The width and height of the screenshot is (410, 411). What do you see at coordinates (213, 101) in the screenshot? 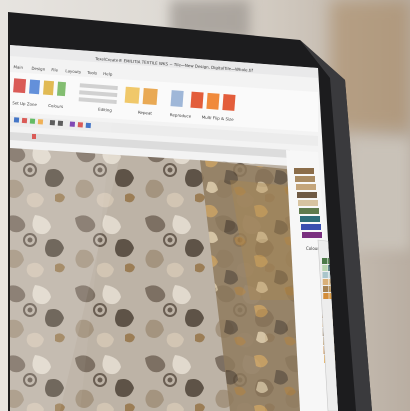
I see `ribbon-multi-icon` at bounding box center [213, 101].